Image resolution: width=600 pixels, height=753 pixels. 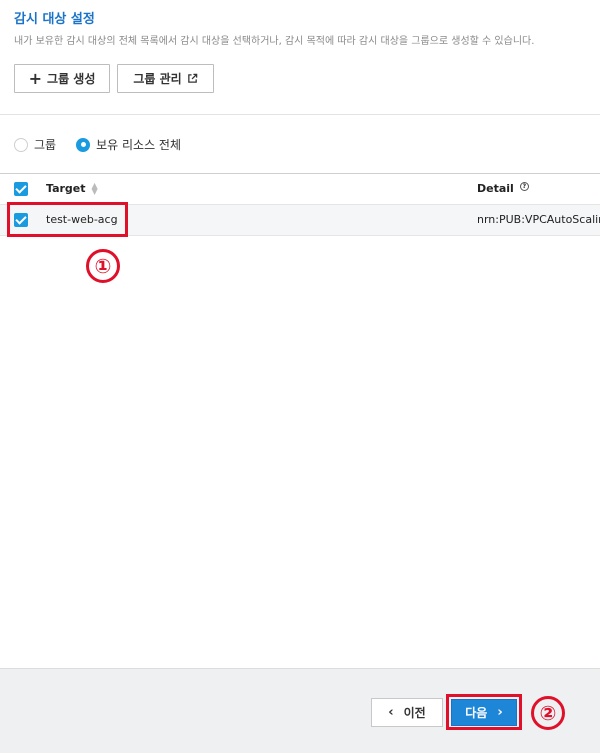 I want to click on cell-detail: nrn:PUB:VPCAutoScaling, so click(x=538, y=219).